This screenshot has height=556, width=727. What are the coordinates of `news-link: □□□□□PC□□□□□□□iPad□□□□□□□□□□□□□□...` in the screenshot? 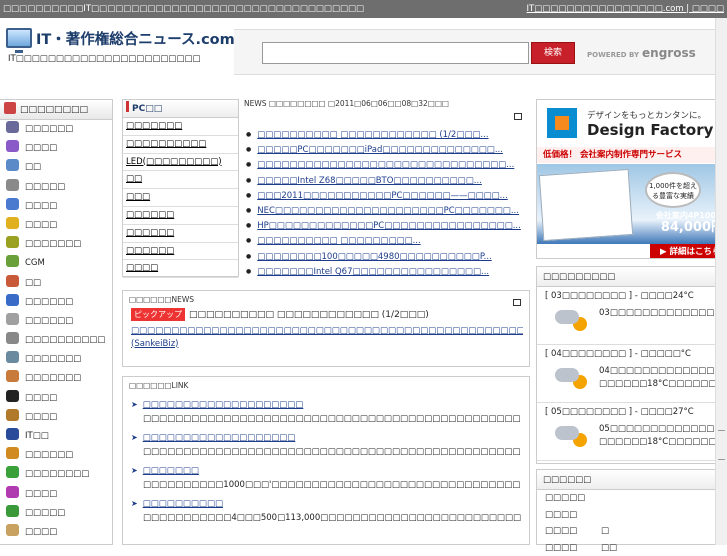 It's located at (380, 150).